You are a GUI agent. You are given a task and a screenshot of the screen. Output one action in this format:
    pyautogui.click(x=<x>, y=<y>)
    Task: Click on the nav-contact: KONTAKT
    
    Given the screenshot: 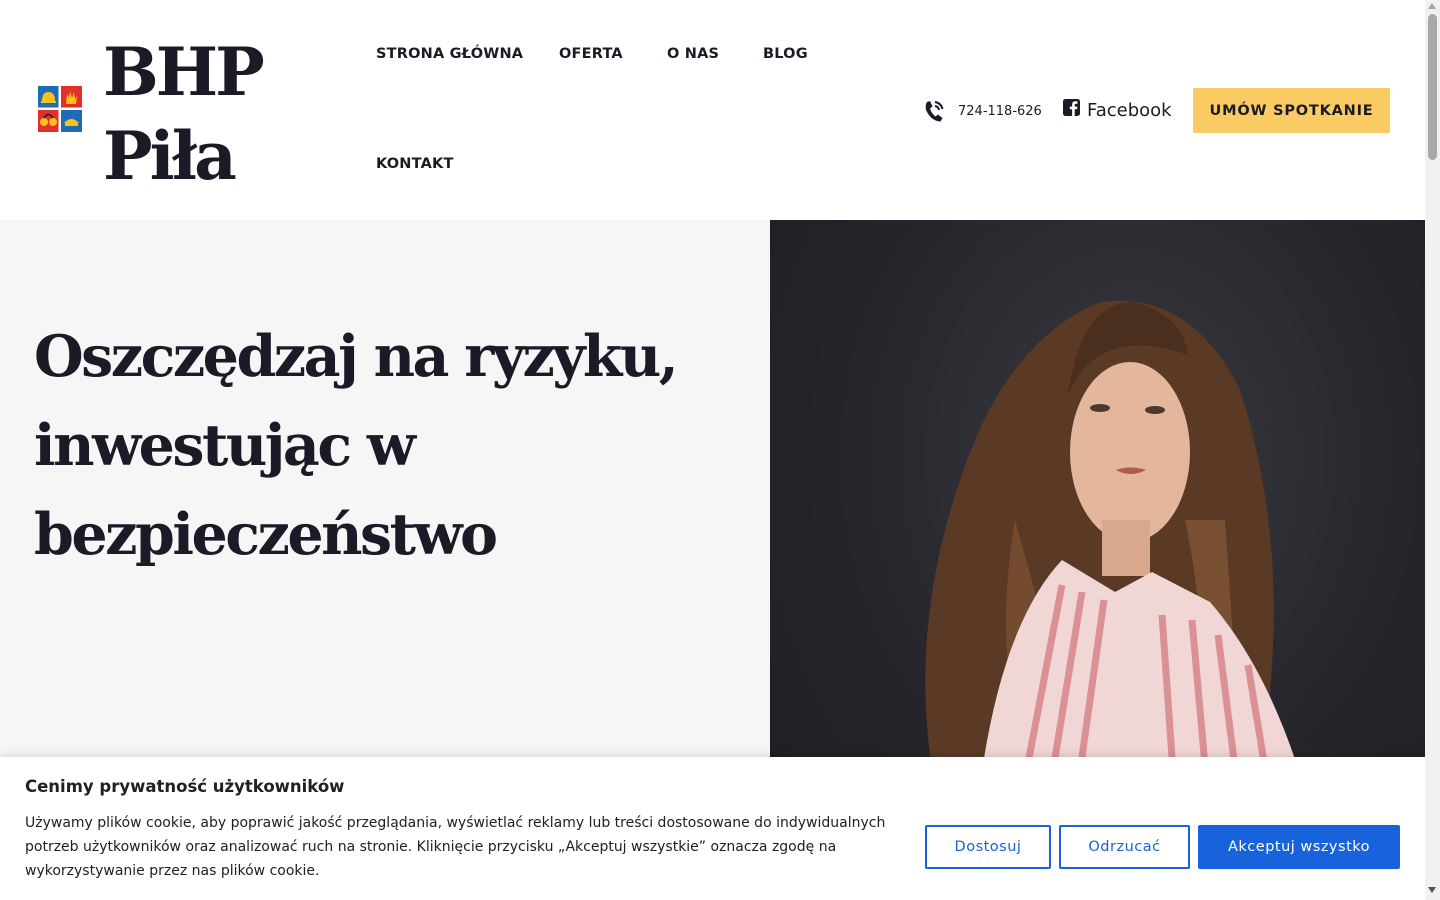 What is the action you would take?
    pyautogui.click(x=415, y=164)
    